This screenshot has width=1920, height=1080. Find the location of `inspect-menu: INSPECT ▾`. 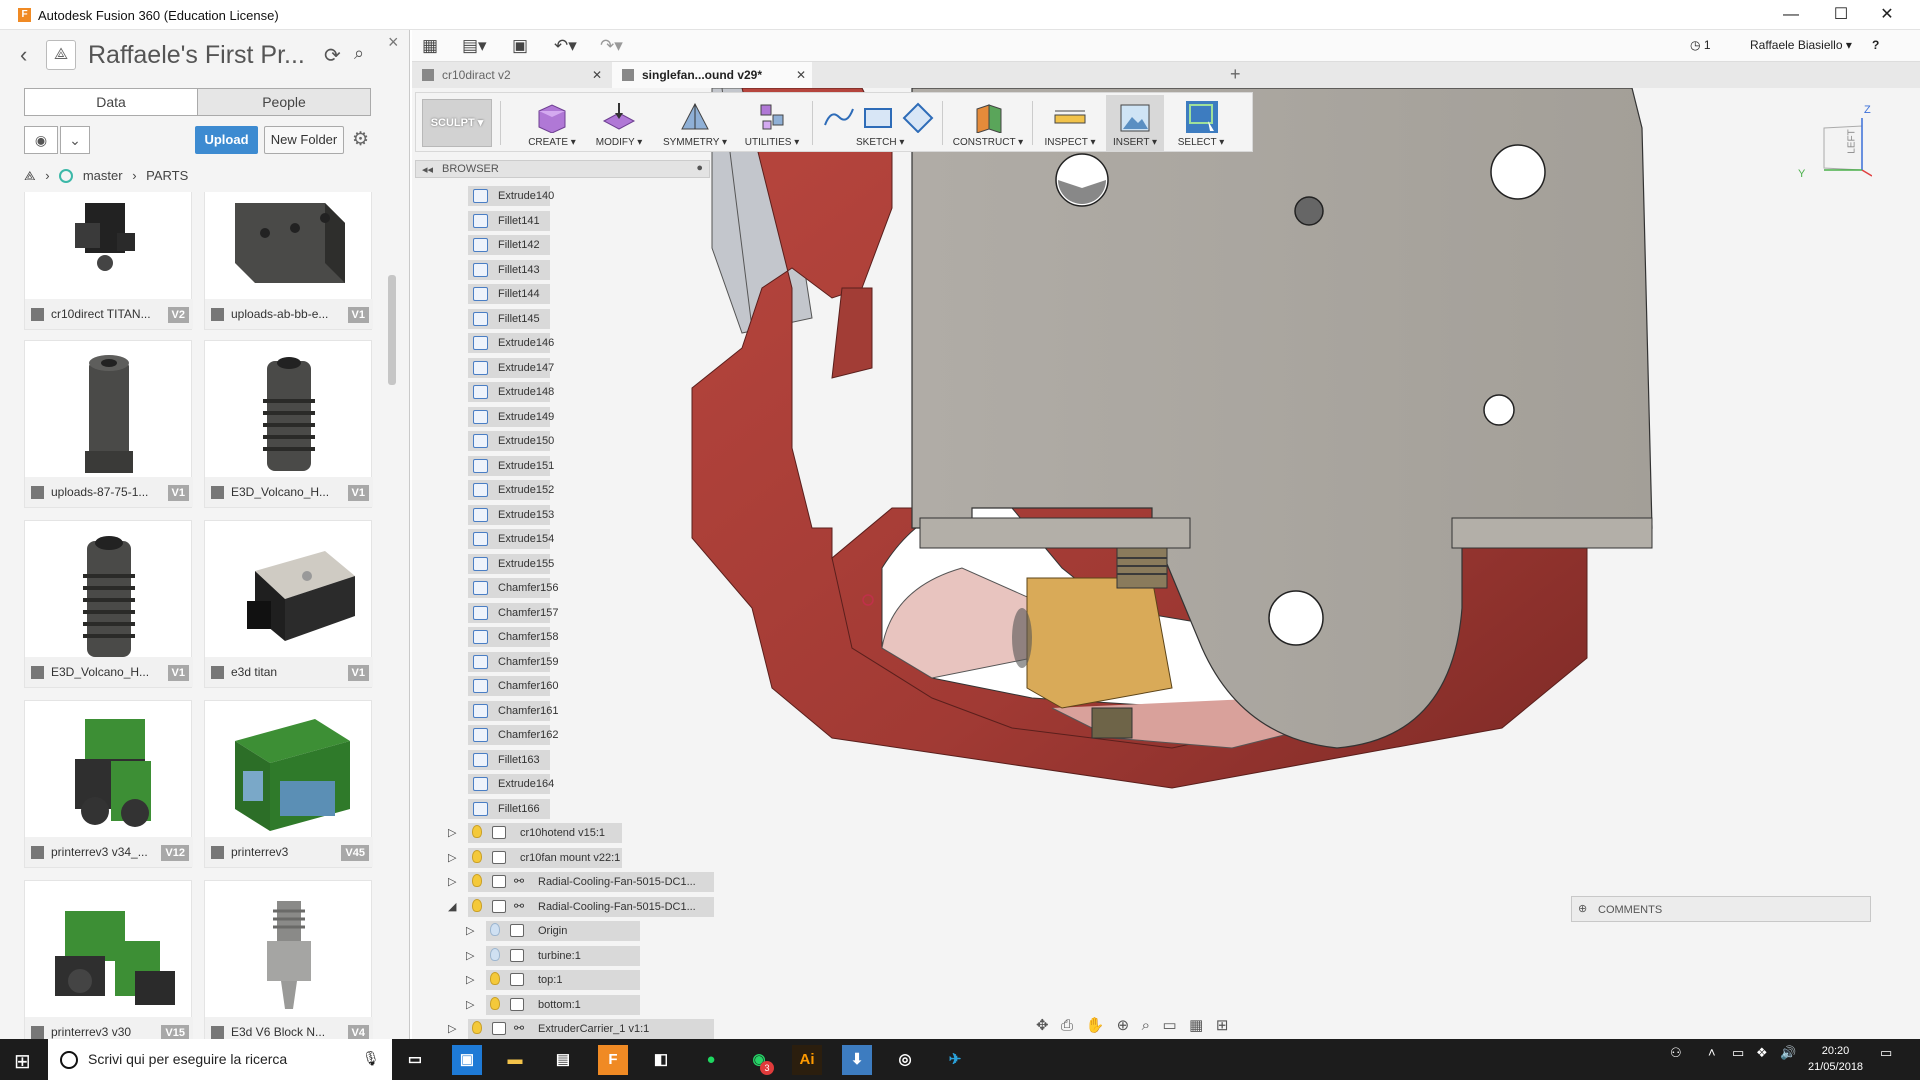

inspect-menu: INSPECT ▾ is located at coordinates (1070, 123).